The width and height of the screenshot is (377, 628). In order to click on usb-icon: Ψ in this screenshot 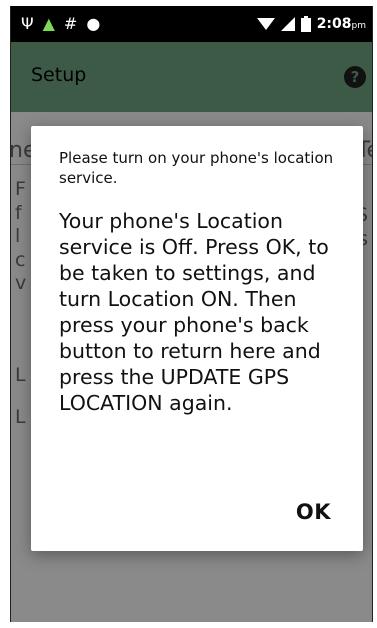, I will do `click(27, 23)`.